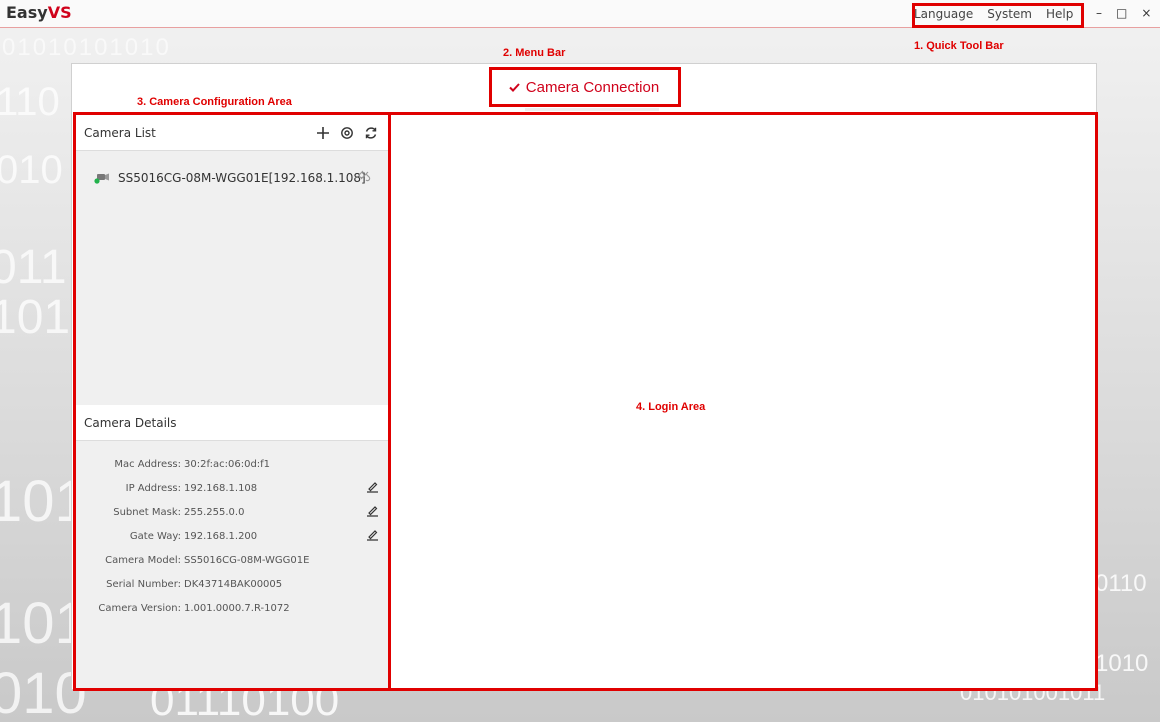 The image size is (1160, 722). What do you see at coordinates (1122, 663) in the screenshot?
I see `background-pattern: 1010` at bounding box center [1122, 663].